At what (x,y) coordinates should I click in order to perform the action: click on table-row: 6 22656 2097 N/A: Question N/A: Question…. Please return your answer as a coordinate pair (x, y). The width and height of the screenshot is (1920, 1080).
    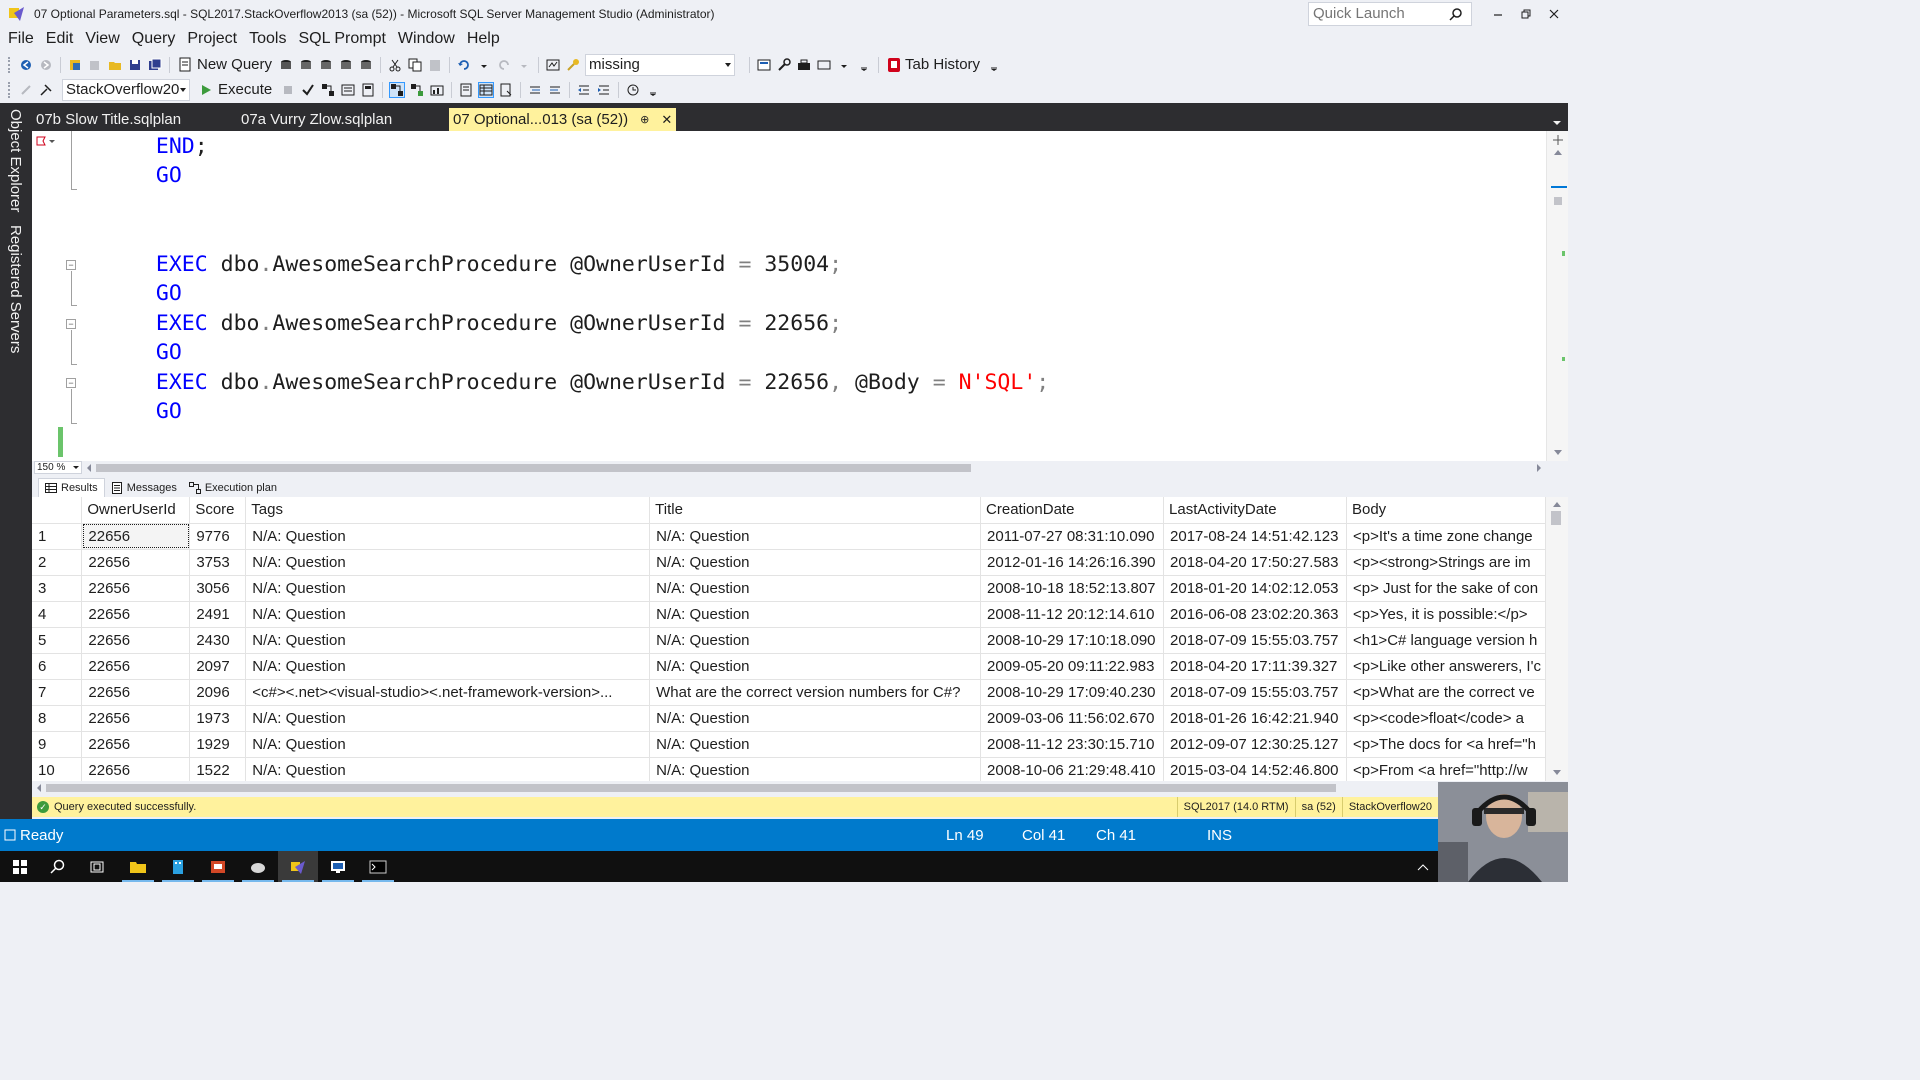
    Looking at the image, I should click on (789, 666).